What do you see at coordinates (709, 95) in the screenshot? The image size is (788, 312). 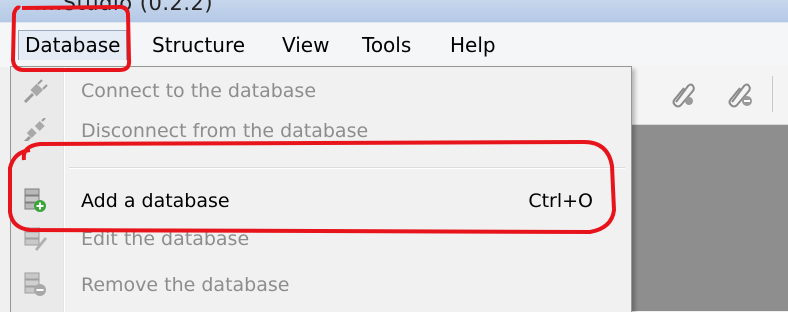 I see `toolbar` at bounding box center [709, 95].